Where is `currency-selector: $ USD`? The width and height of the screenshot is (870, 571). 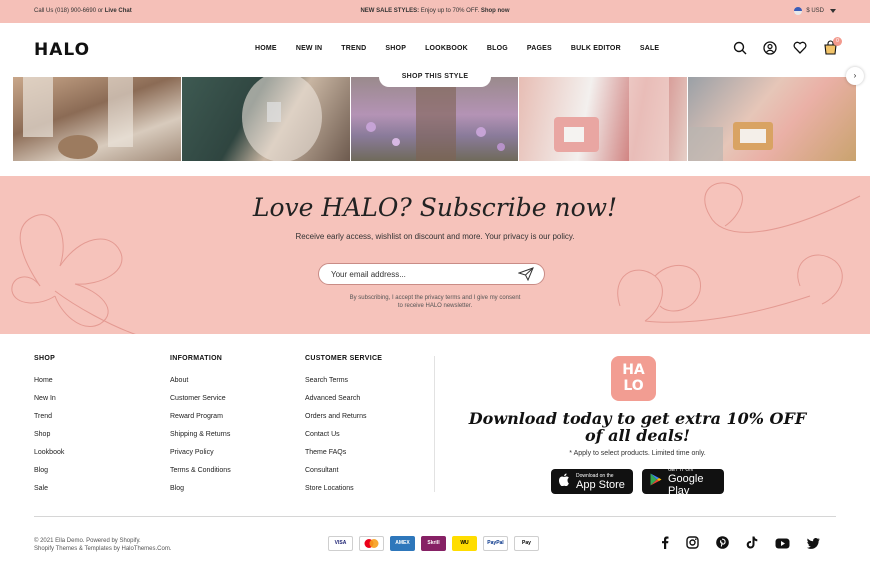
currency-selector: $ USD is located at coordinates (815, 11).